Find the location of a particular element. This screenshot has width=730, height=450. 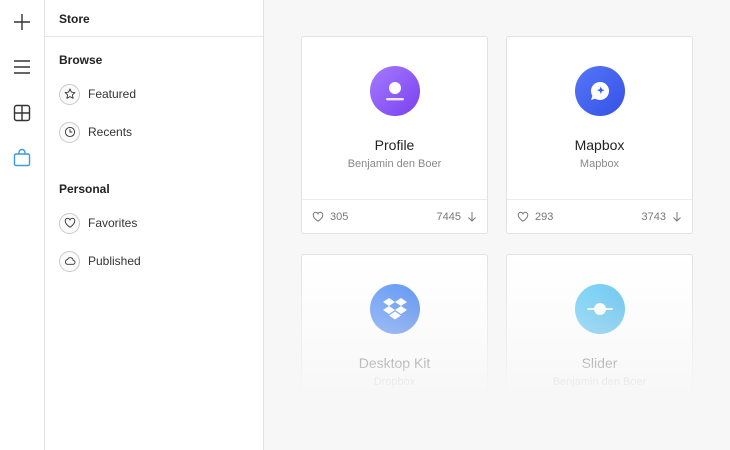

sidebar-item-label: Recents is located at coordinates (110, 132).